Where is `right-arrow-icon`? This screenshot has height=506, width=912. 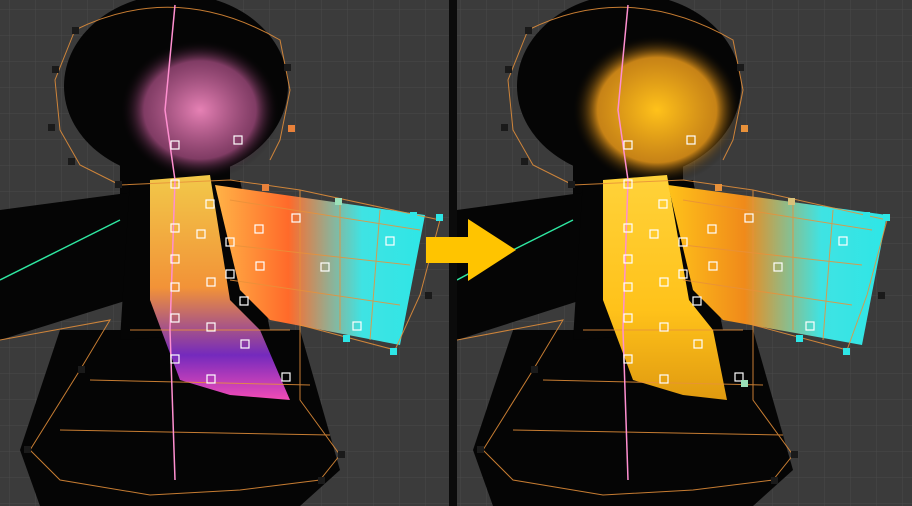 right-arrow-icon is located at coordinates (471, 250).